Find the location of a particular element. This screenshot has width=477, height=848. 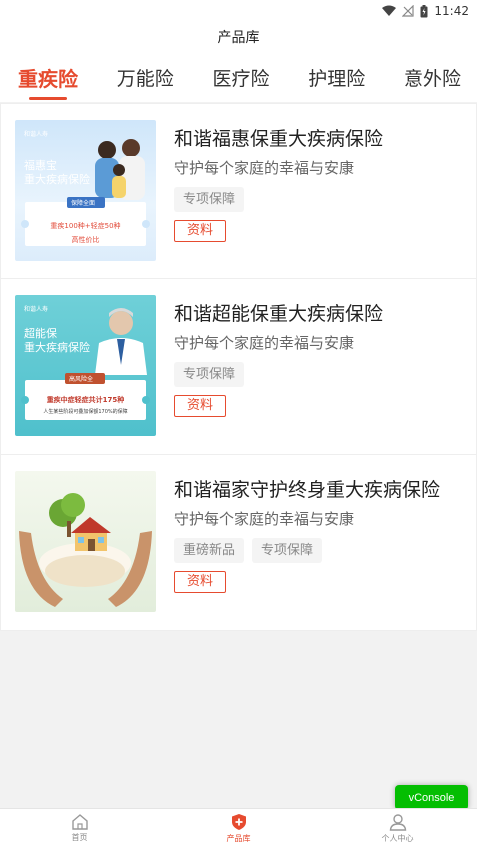

title-bar: 产品库 is located at coordinates (238, 37).